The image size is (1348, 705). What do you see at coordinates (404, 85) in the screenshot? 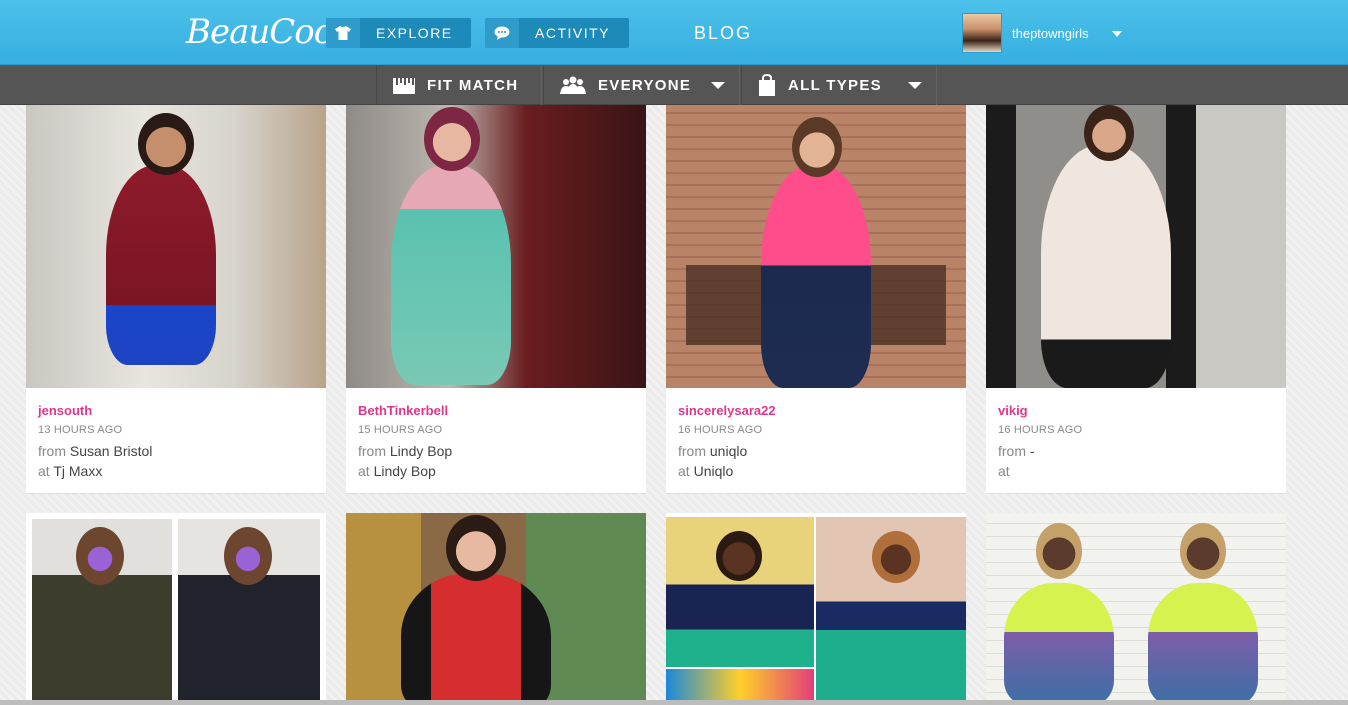
I see `ruler-icon` at bounding box center [404, 85].